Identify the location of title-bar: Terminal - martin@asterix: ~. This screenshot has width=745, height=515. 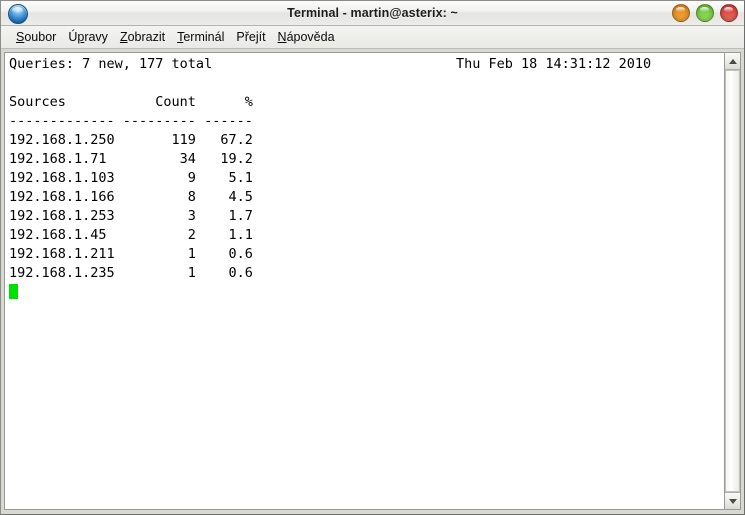
(372, 13).